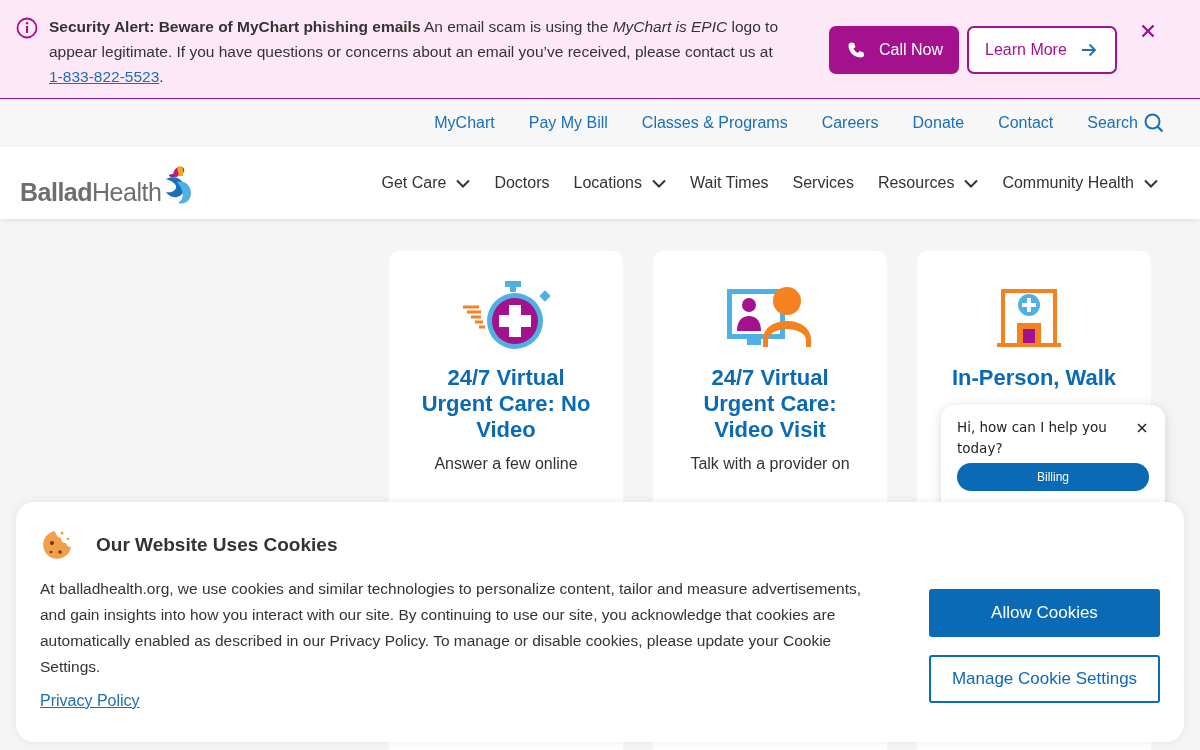  Describe the element at coordinates (1044, 679) in the screenshot. I see `manage-cookies-button: Manage Cookie Settings` at that location.